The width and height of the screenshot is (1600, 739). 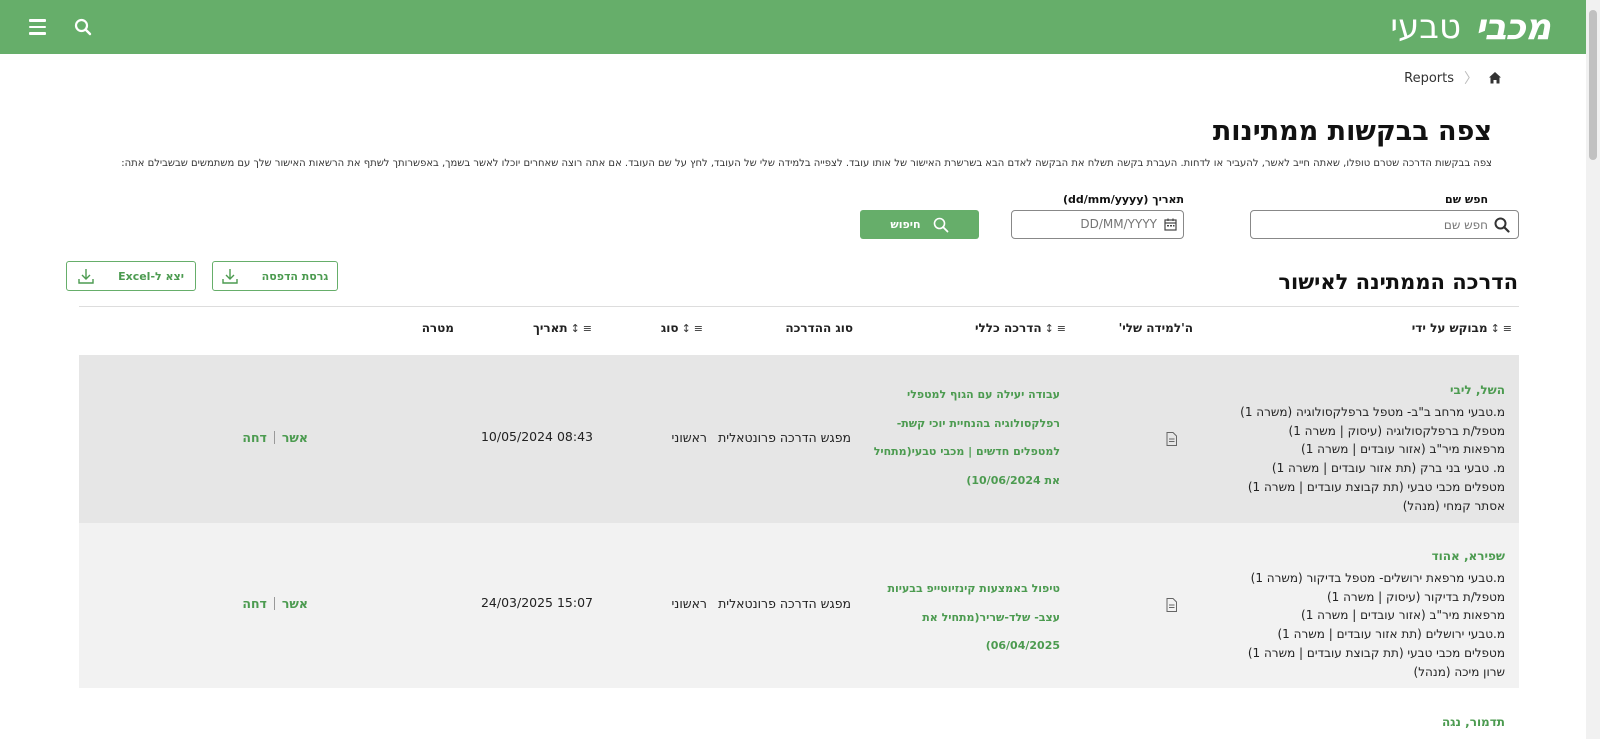 I want to click on logo: מכבי טבעי, so click(x=1470, y=27).